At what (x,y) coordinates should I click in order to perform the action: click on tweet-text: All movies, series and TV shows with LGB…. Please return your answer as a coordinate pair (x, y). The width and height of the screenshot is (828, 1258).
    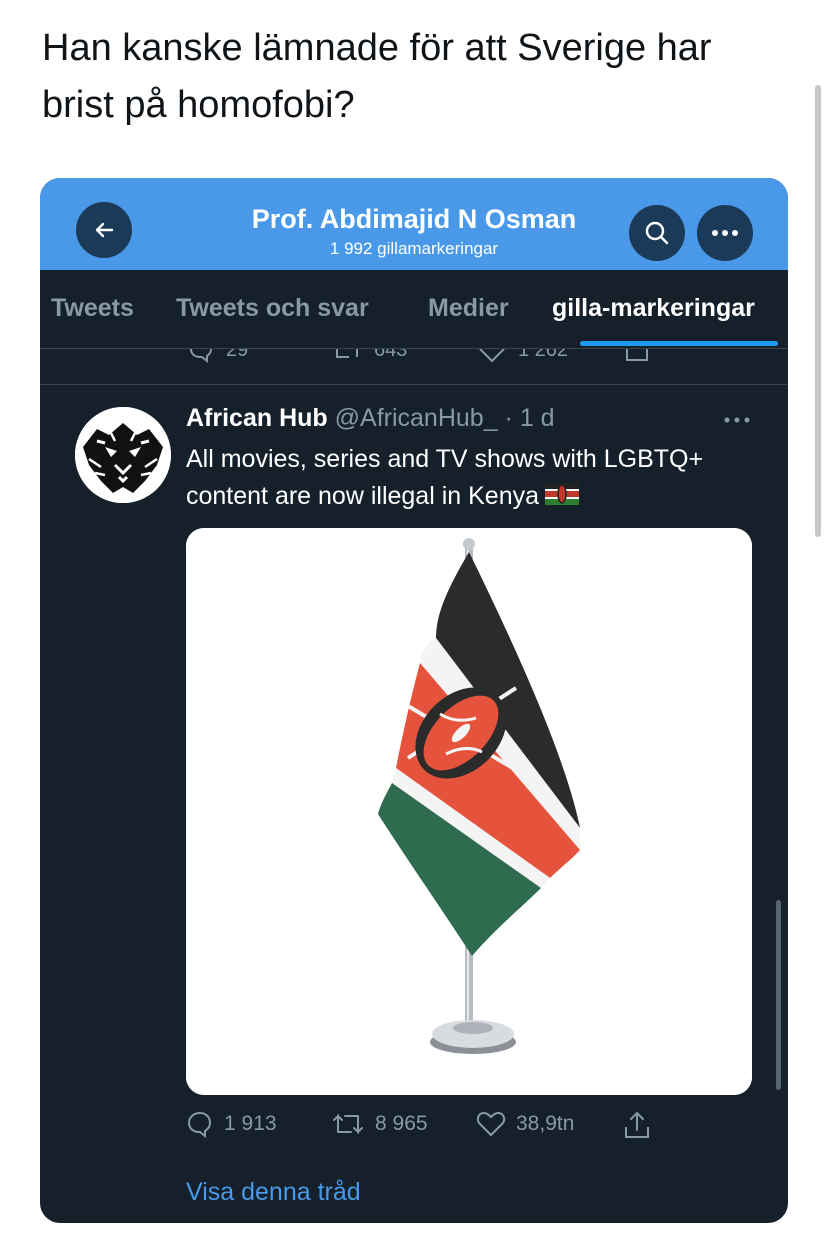
    Looking at the image, I should click on (471, 478).